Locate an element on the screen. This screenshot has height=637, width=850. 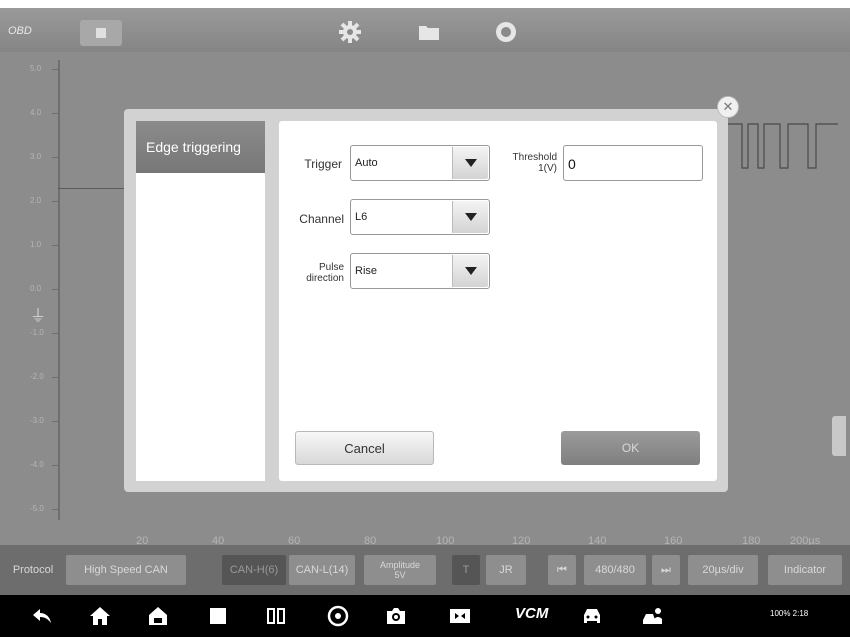
y-tick-label: 4.0 is located at coordinates (44, 112).